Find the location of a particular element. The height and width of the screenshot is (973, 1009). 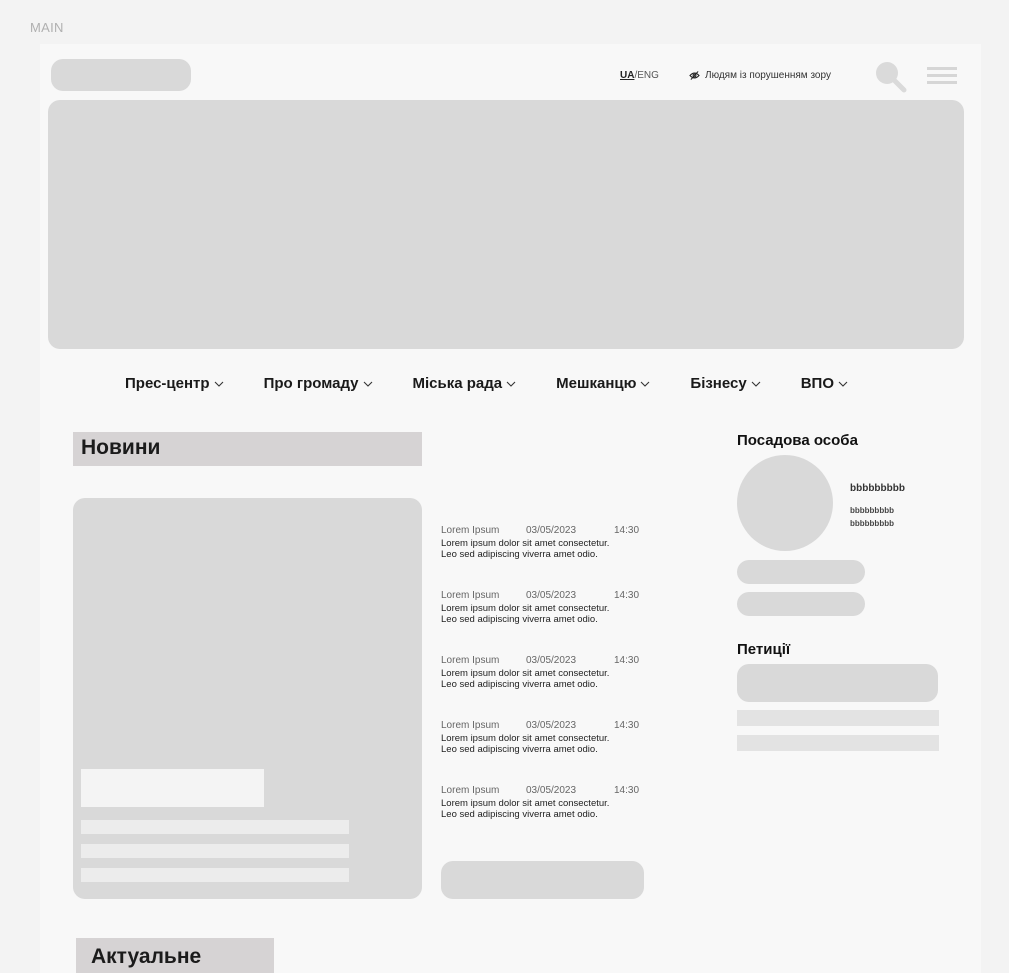

logo-placeholder is located at coordinates (121, 75).